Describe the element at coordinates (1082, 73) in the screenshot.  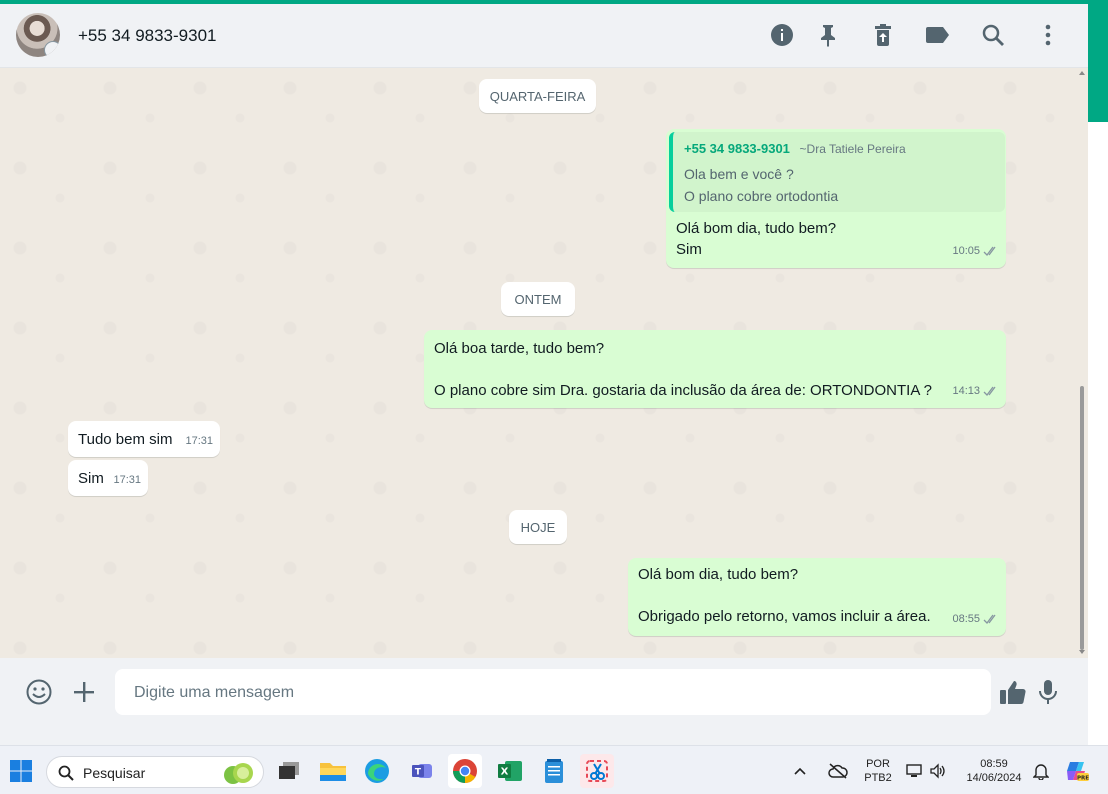
I see `scroll-up-arrow-icon` at that location.